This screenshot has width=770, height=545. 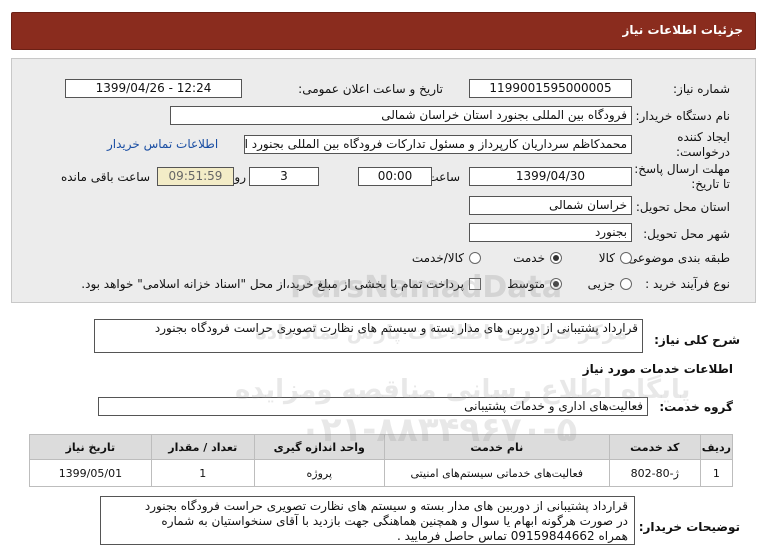 I want to click on city-field: بجنورد, so click(x=550, y=232).